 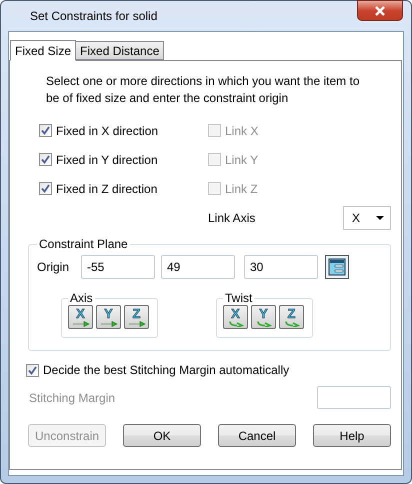 I want to click on link-axis-label: Link Axis, so click(x=232, y=218).